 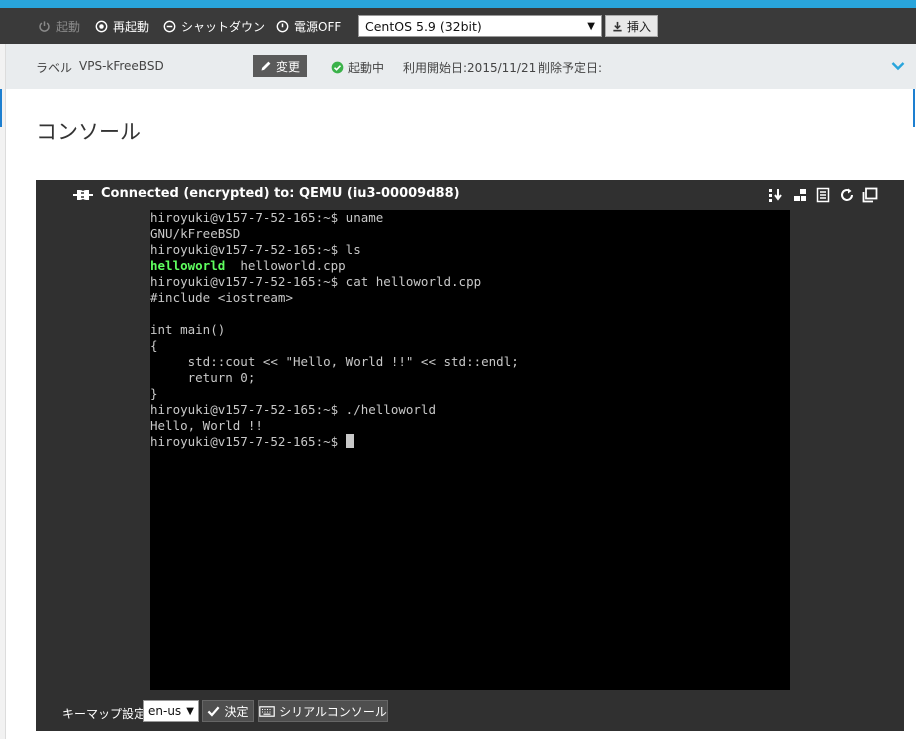 I want to click on terminal-line: }, so click(x=154, y=393).